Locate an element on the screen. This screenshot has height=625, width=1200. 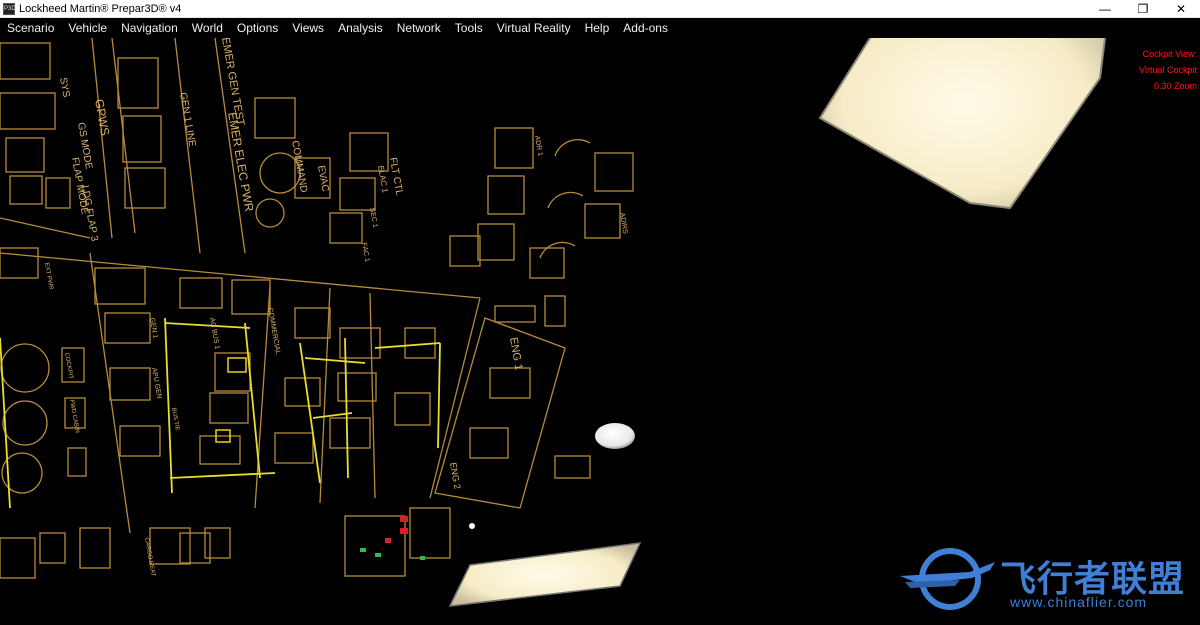
menu-help: Help is located at coordinates (597, 28).